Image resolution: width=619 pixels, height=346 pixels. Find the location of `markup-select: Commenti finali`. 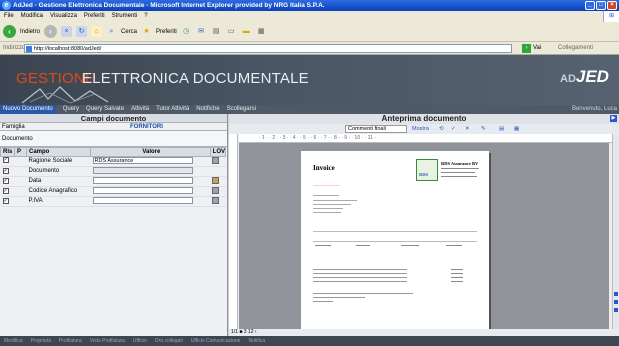

markup-select: Commenti finali is located at coordinates (376, 129).